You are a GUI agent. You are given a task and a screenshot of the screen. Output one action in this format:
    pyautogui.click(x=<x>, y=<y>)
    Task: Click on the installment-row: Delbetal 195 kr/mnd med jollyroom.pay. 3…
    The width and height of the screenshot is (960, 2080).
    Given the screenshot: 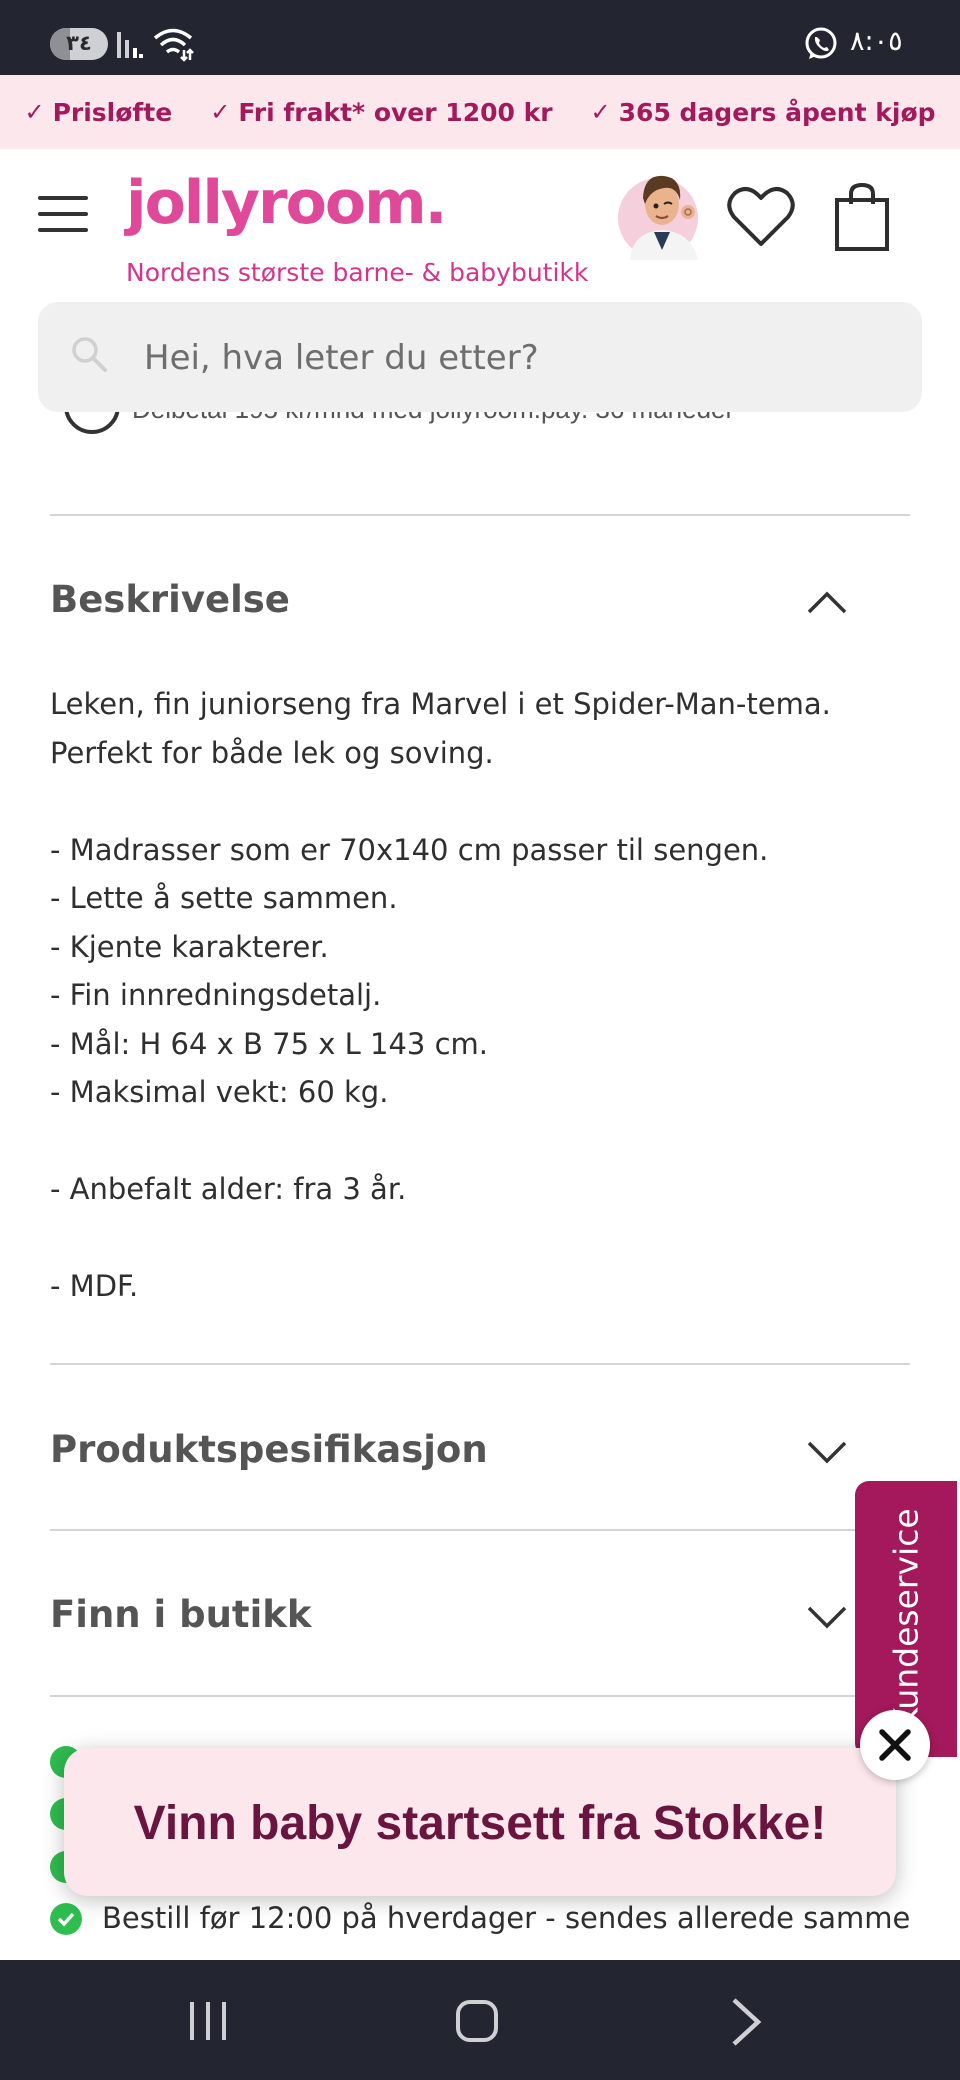 What is the action you would take?
    pyautogui.click(x=480, y=432)
    